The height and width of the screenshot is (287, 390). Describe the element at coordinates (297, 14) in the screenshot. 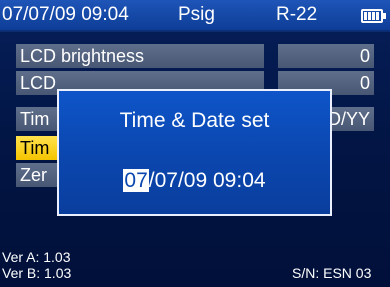

I see `status-refrigerant: R-22` at that location.